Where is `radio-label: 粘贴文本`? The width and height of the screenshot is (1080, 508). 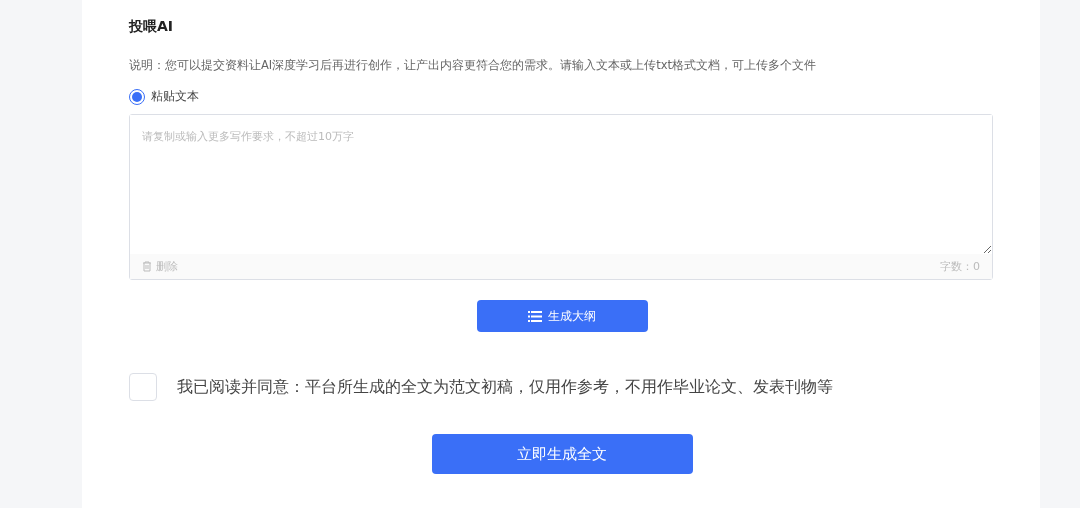 radio-label: 粘贴文本 is located at coordinates (175, 96).